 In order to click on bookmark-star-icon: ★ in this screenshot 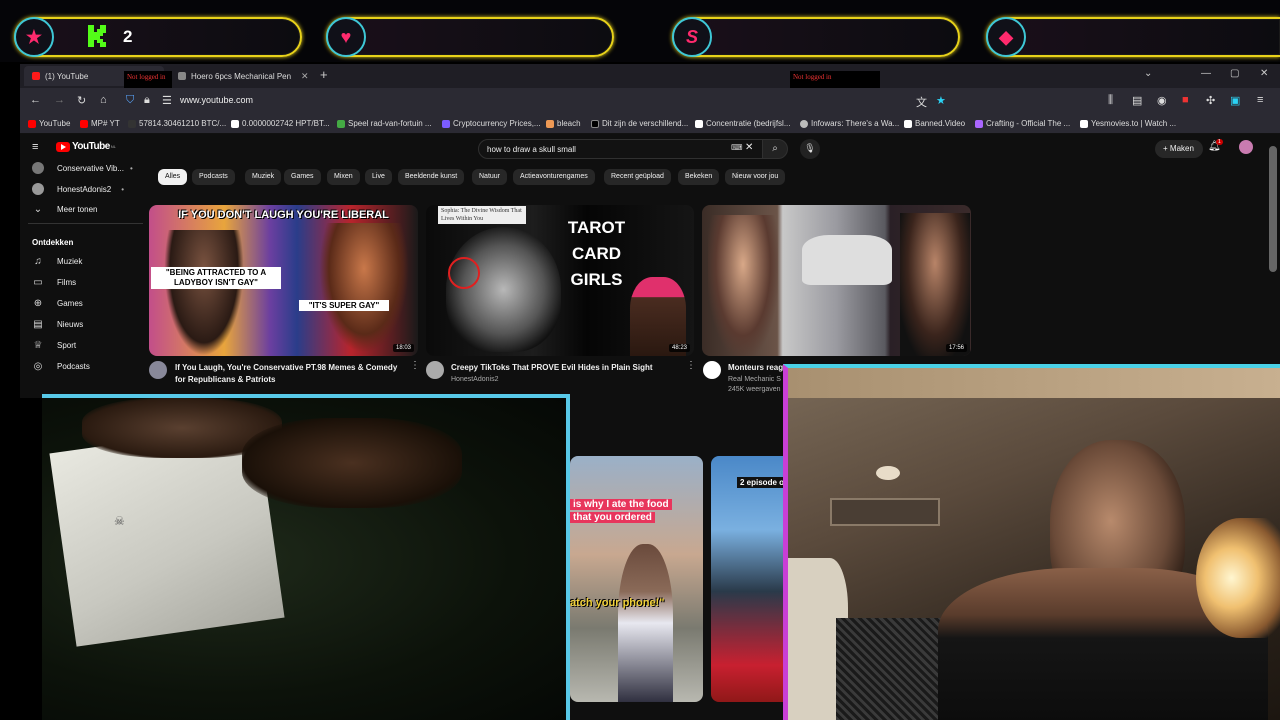, I will do `click(941, 100)`.